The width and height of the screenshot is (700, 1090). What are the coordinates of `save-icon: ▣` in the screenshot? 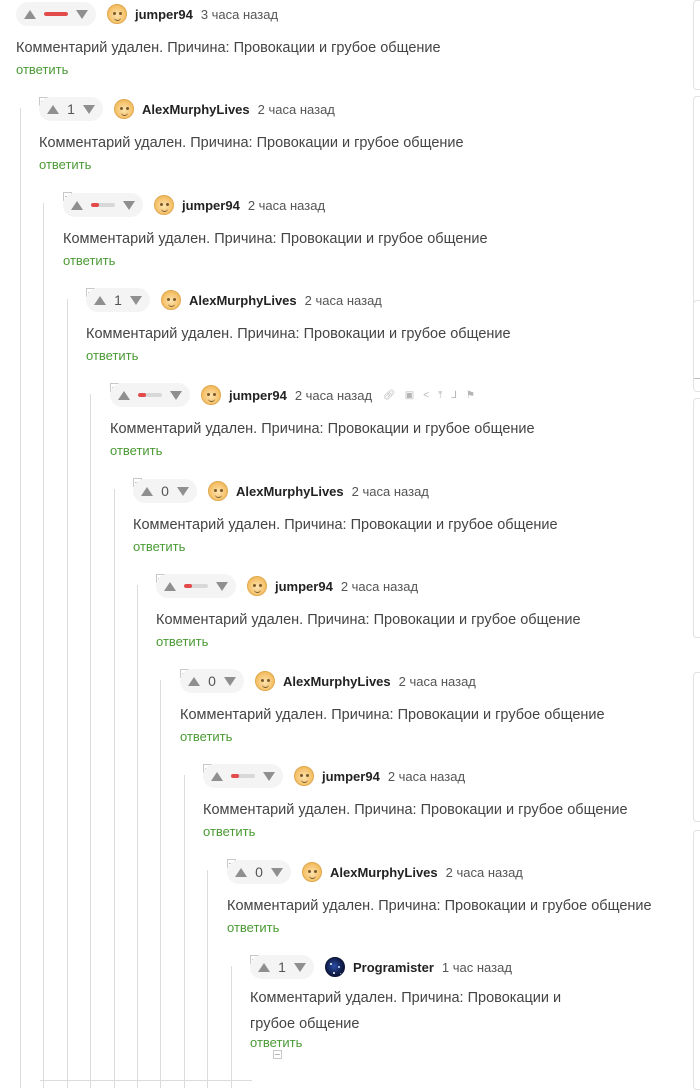 It's located at (409, 395).